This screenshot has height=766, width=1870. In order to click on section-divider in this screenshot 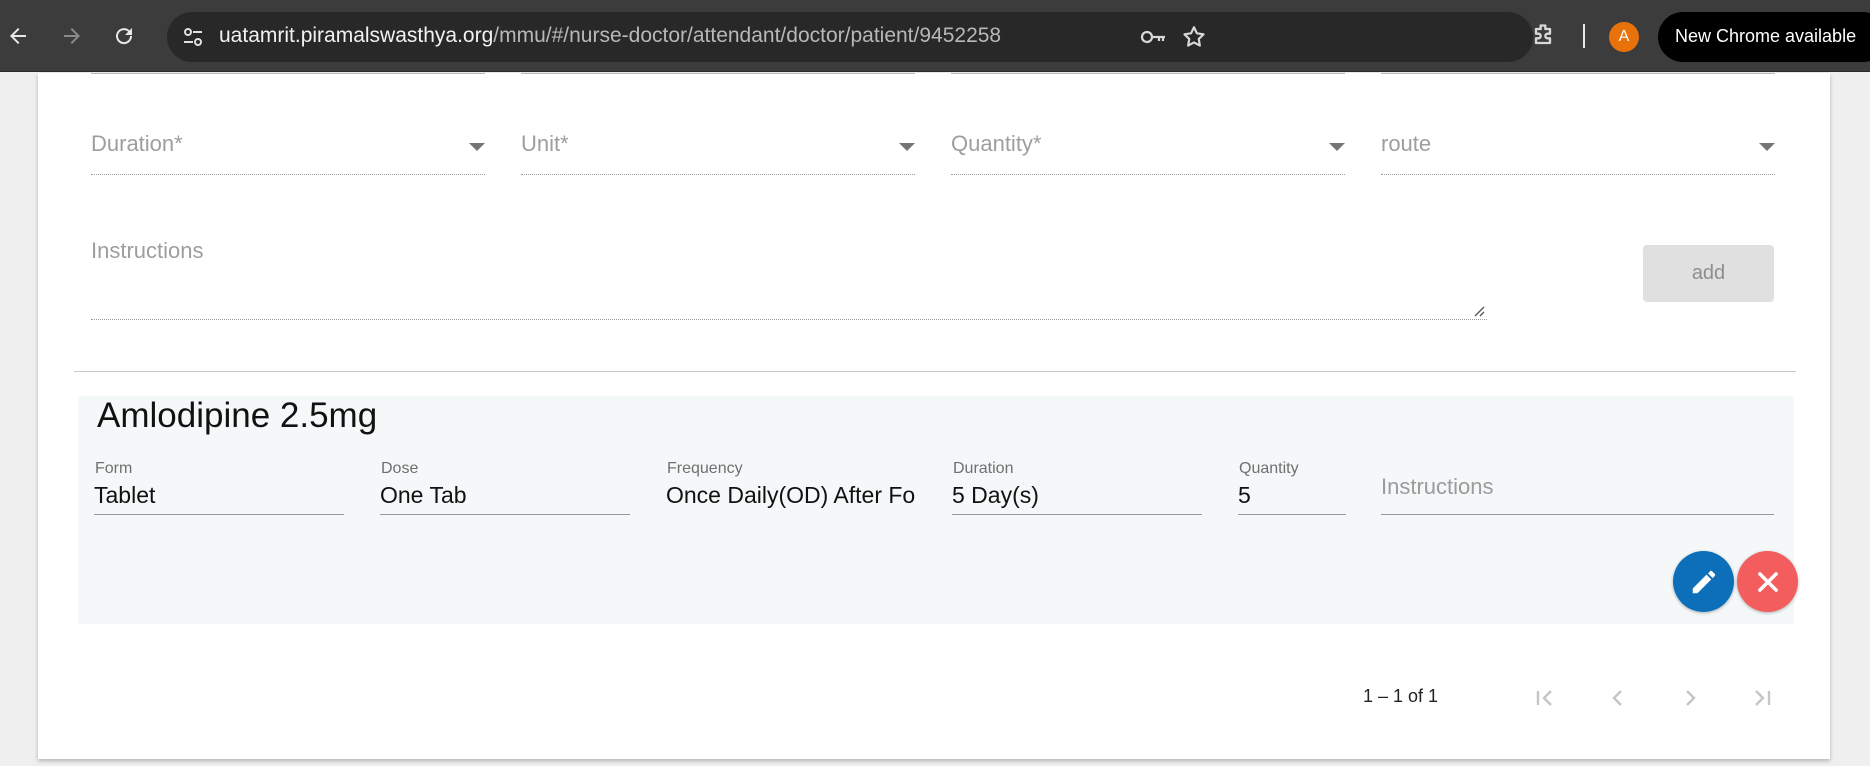, I will do `click(935, 371)`.